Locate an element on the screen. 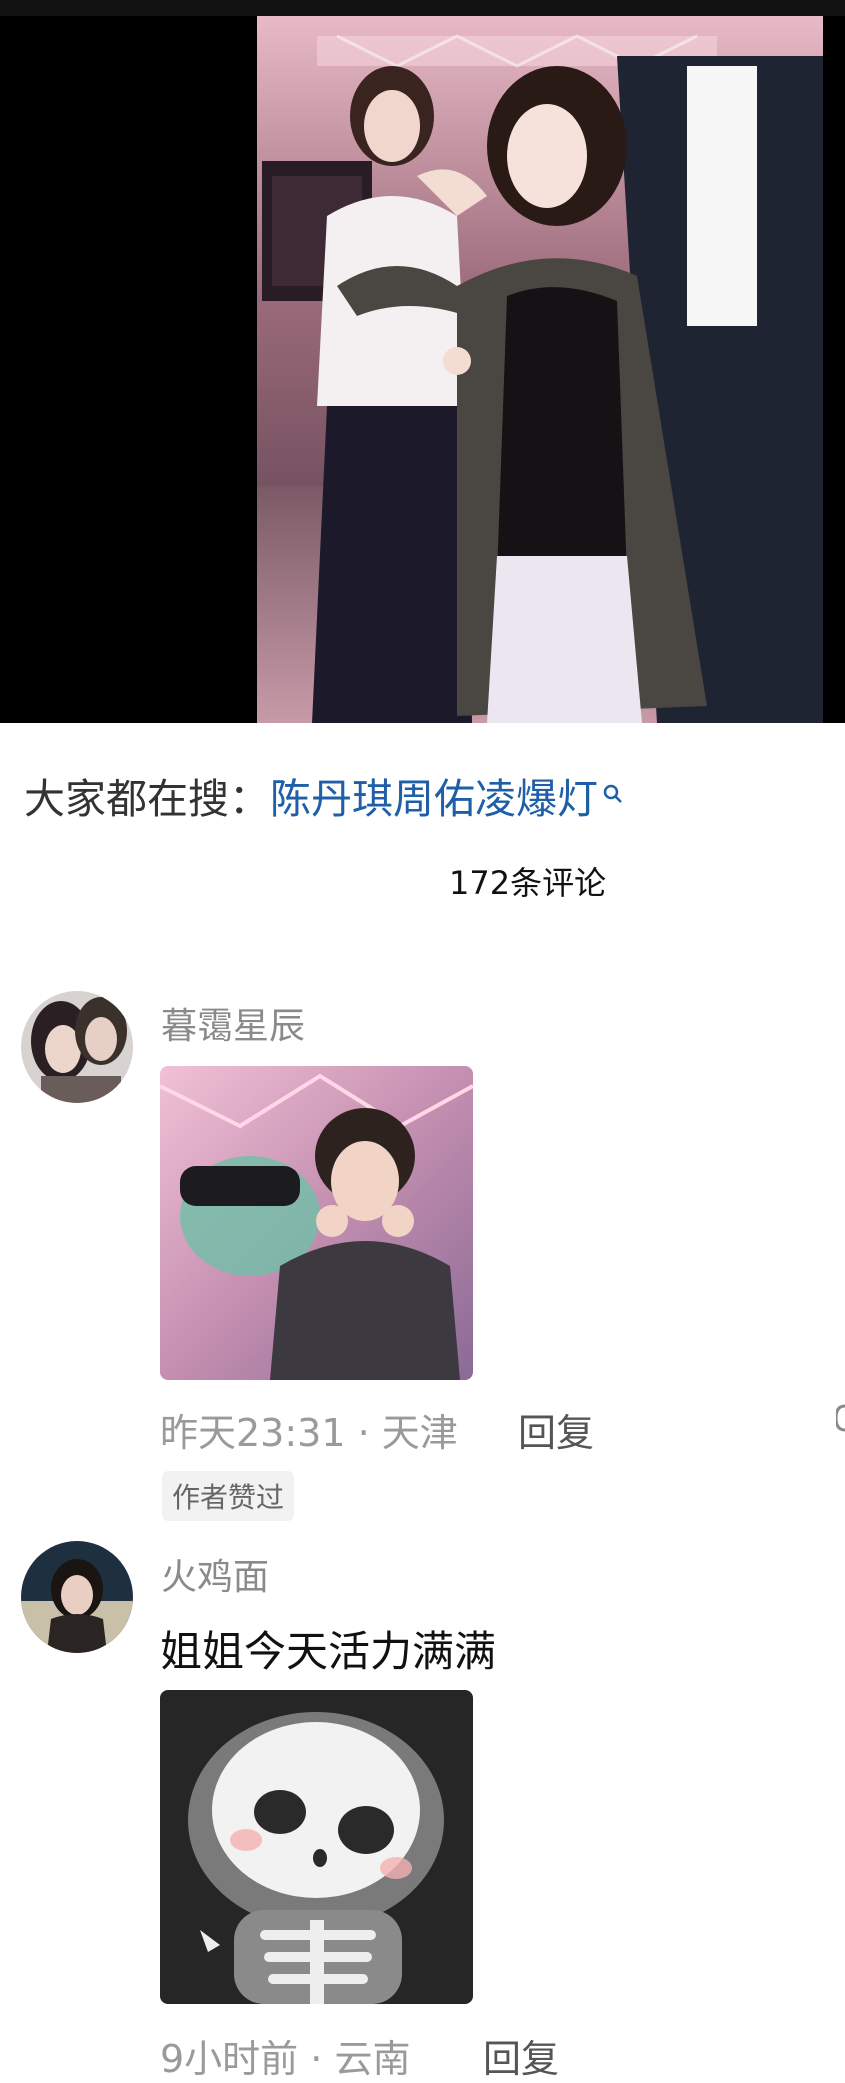  comment-meta: 昨天23:31 · 天津 is located at coordinates (309, 1429).